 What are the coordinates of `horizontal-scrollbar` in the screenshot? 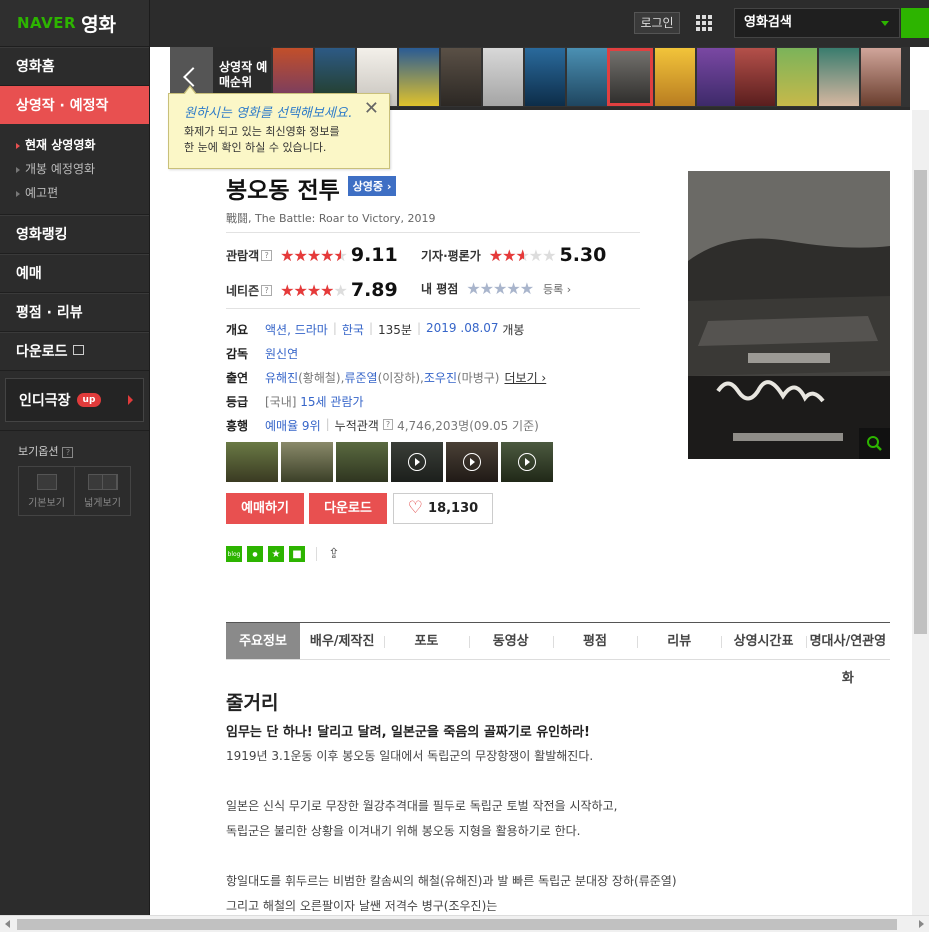 It's located at (464, 923).